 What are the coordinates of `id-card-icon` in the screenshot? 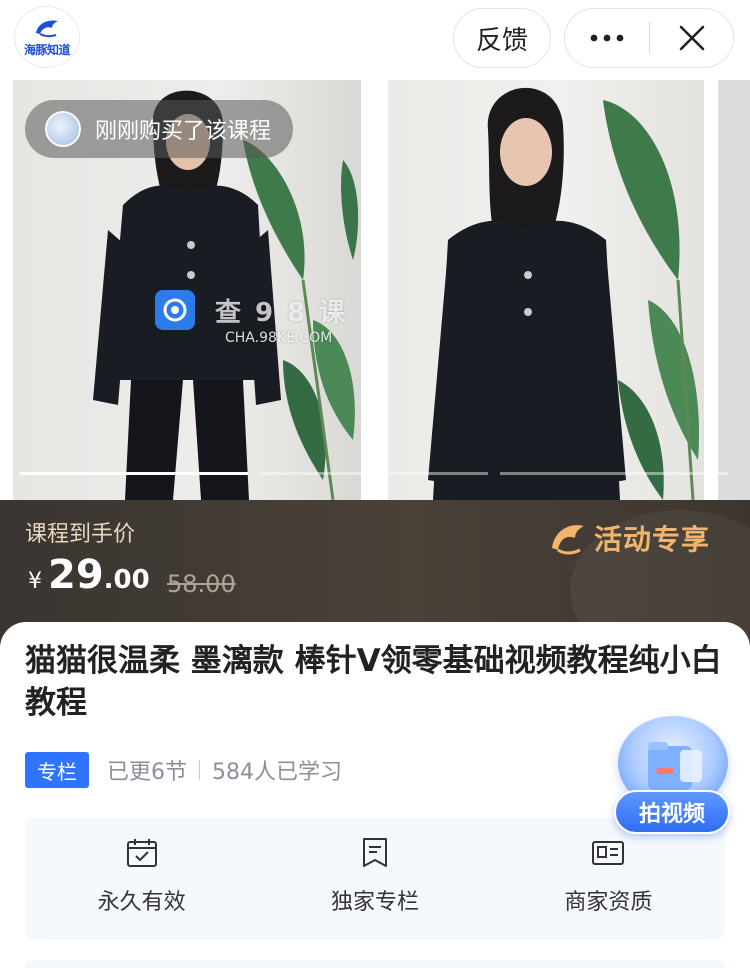 It's located at (608, 853).